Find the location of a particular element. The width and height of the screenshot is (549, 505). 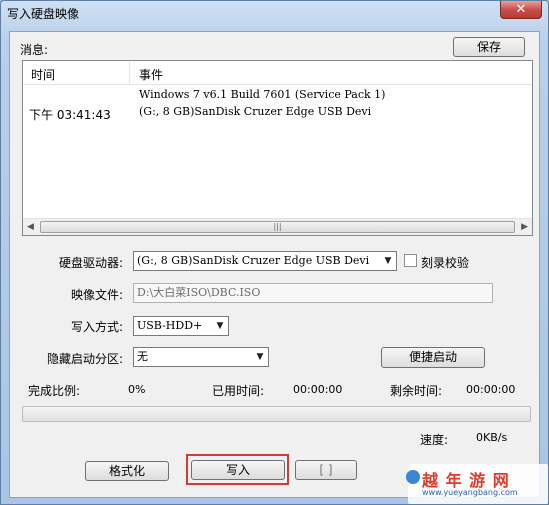

horizontal-scrollbar: ◀ ||| ▶ is located at coordinates (277, 226).